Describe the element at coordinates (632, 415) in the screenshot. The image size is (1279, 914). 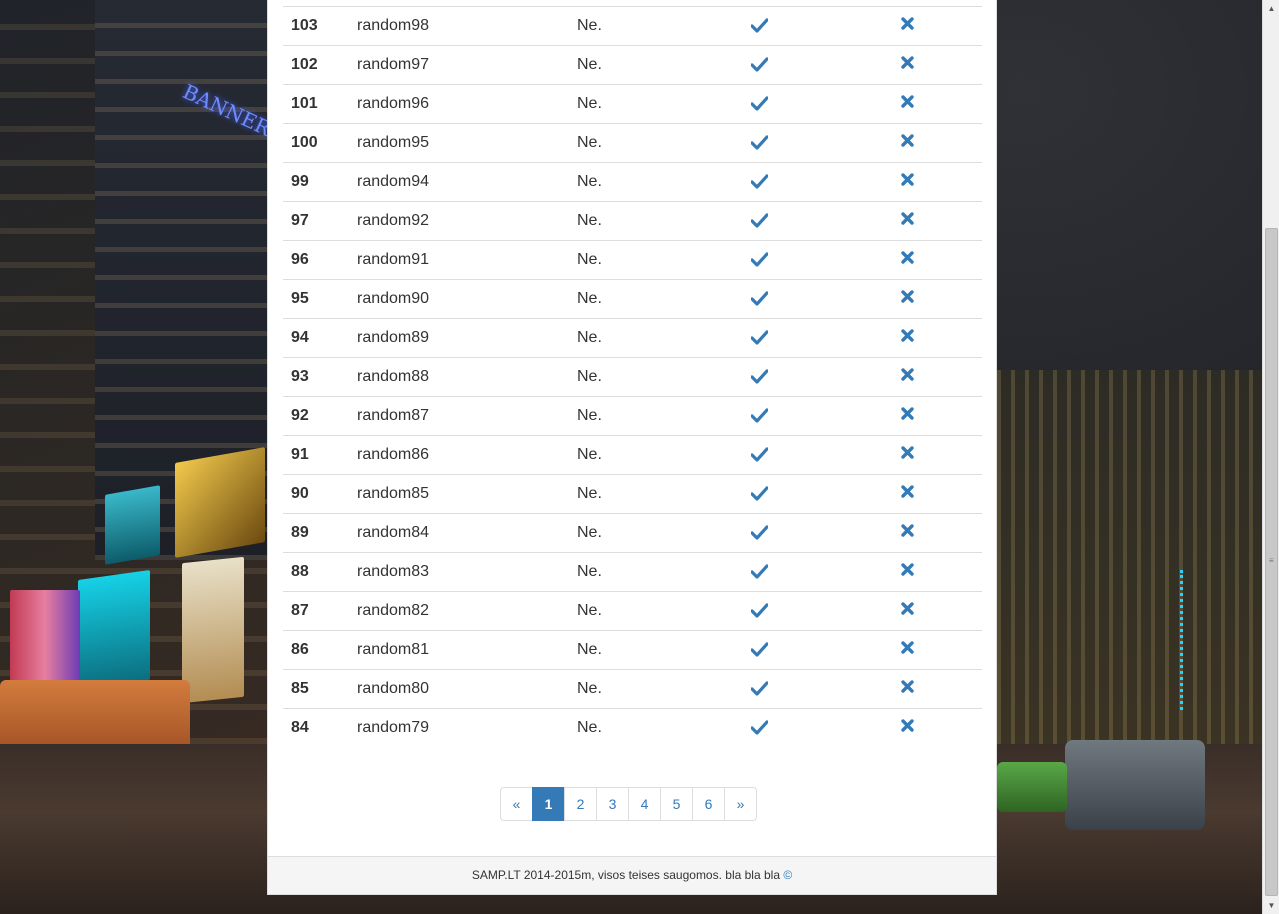
I see `table-row: 92 random87 Ne.` at that location.